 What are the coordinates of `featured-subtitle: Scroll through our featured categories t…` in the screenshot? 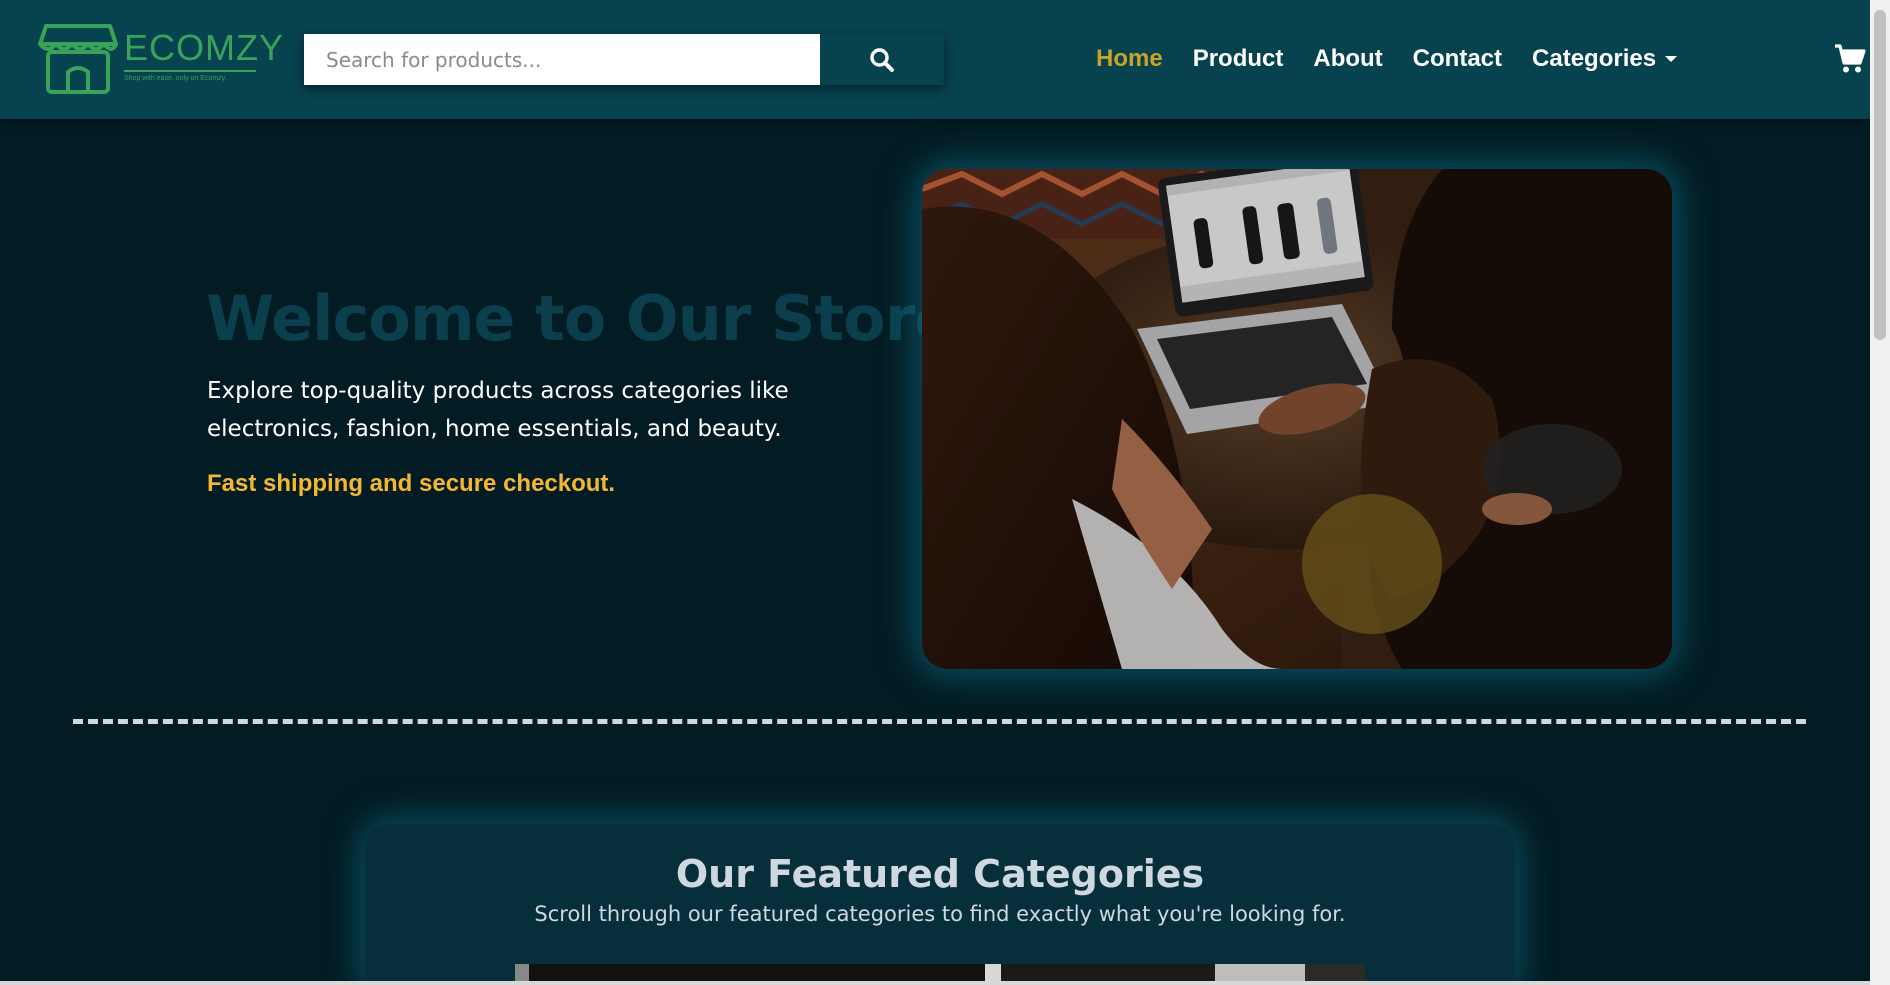 It's located at (940, 914).